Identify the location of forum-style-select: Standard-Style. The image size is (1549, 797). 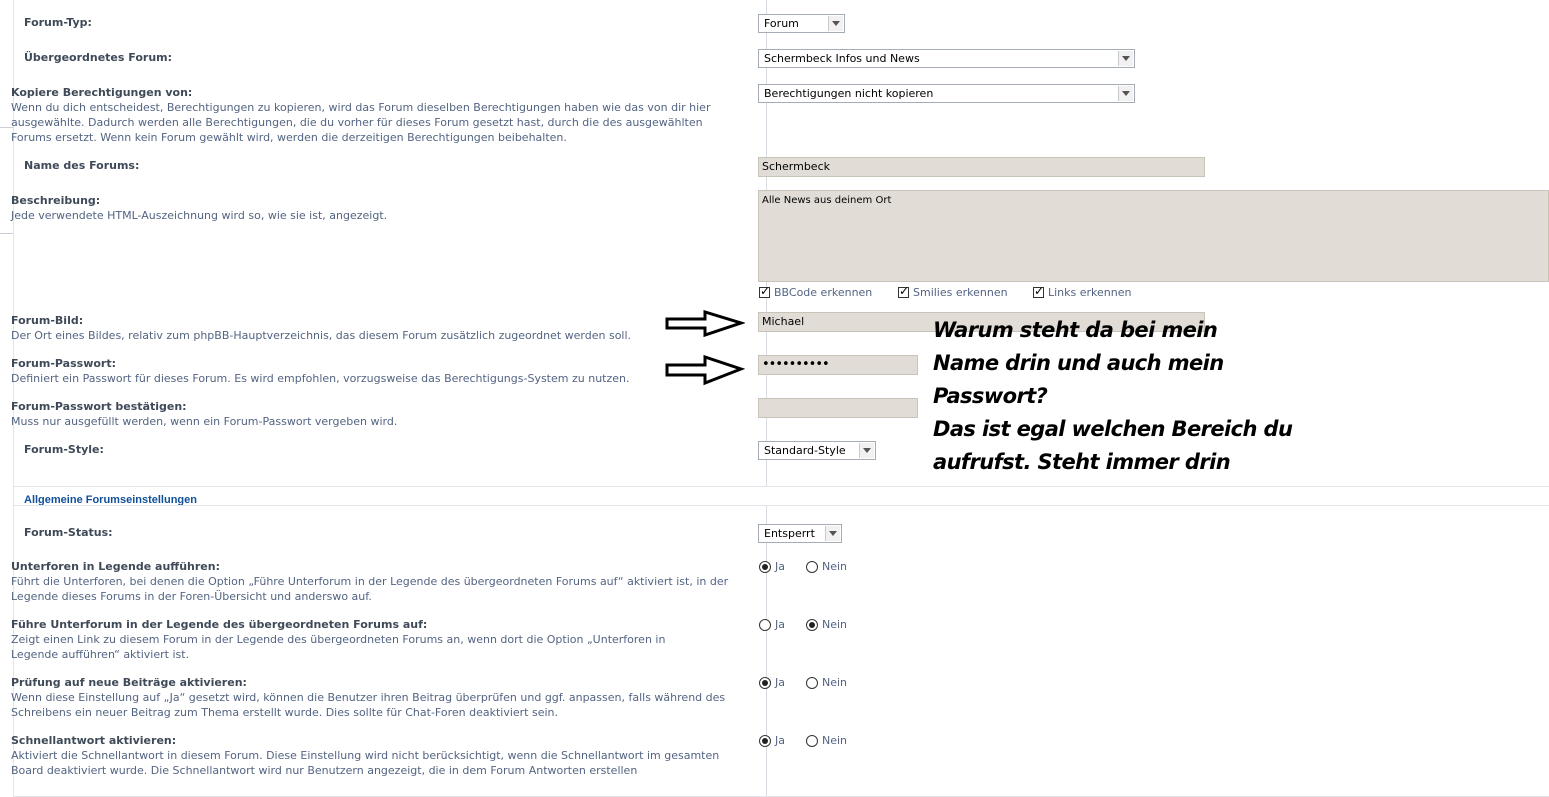
(817, 450).